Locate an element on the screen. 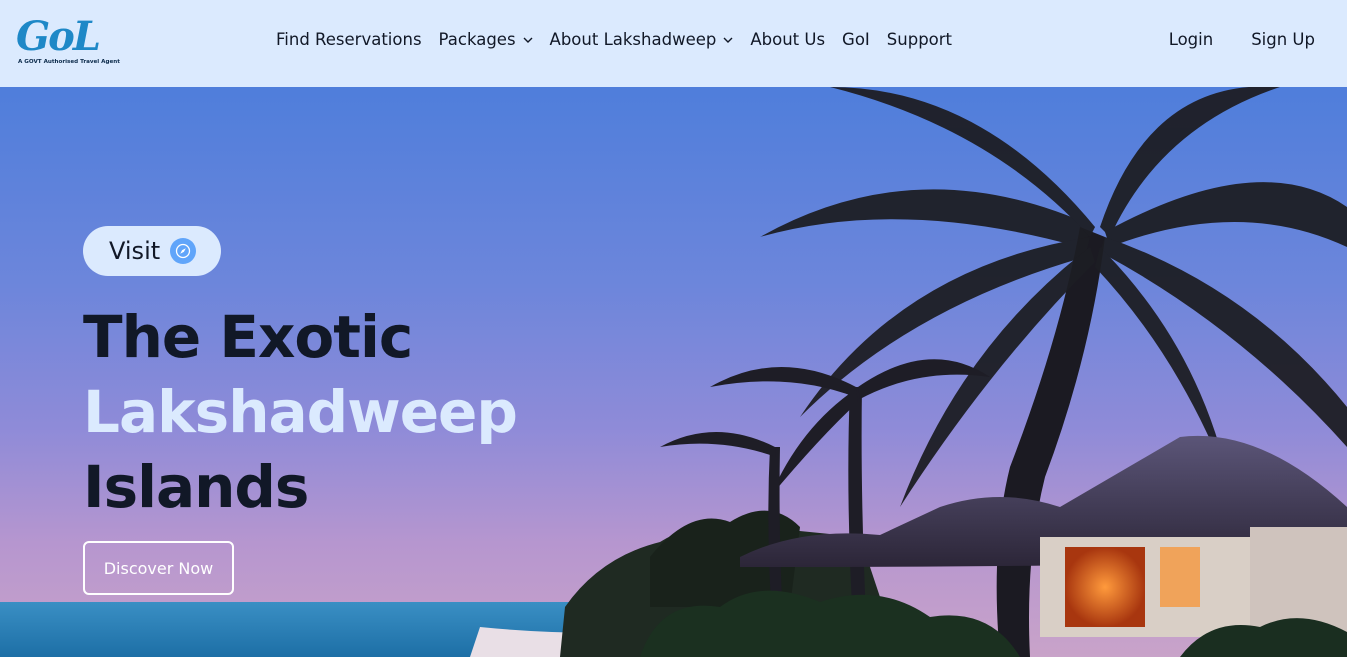  visit-badge: Visit is located at coordinates (152, 251).